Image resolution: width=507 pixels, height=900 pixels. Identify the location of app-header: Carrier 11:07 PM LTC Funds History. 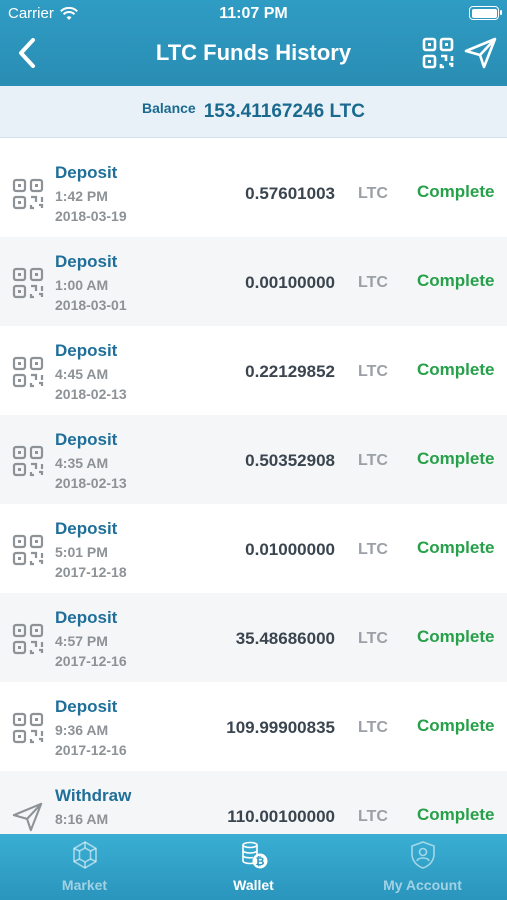
(253, 43).